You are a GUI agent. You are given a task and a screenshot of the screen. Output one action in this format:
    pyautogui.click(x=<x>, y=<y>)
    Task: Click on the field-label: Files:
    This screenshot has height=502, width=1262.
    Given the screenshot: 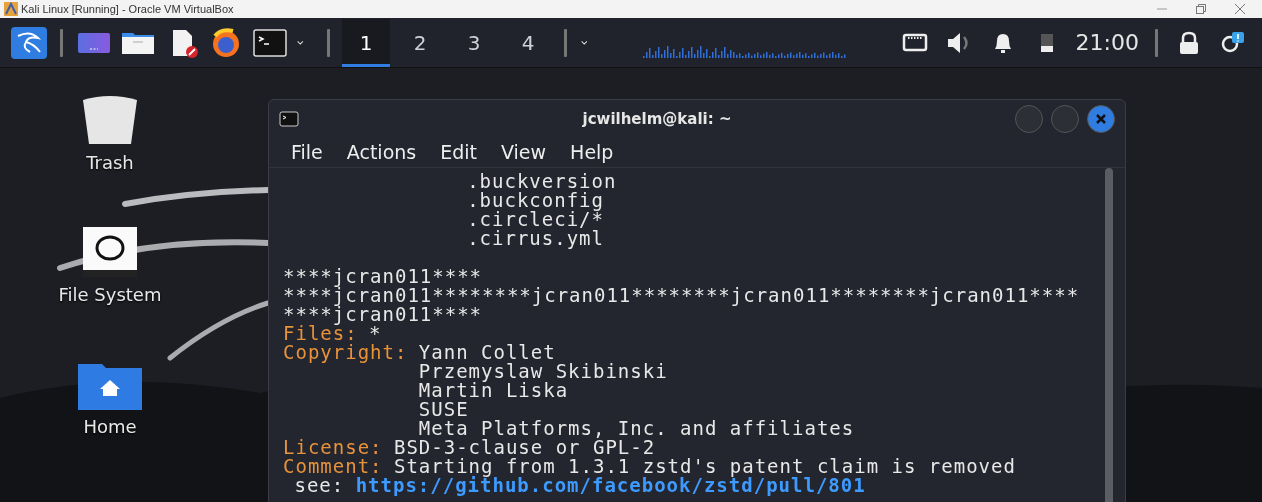 What is the action you would take?
    pyautogui.click(x=320, y=333)
    